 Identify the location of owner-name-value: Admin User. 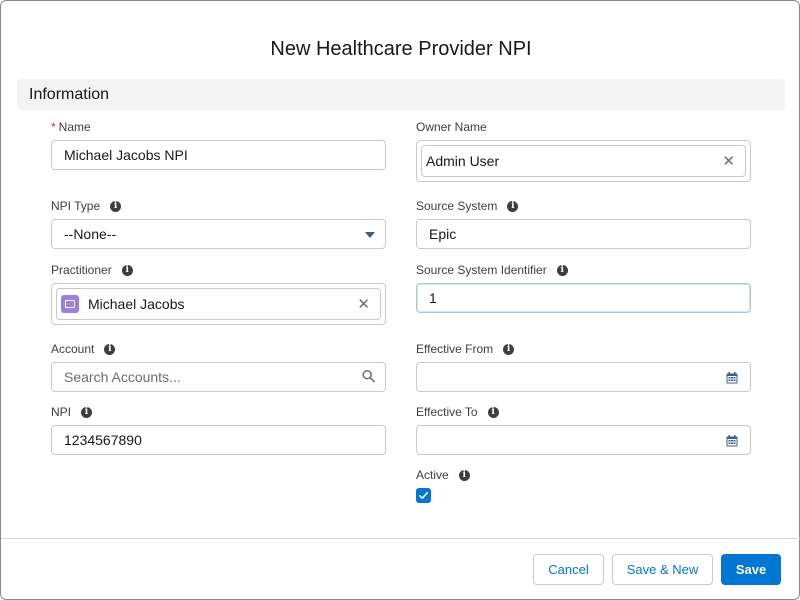
(463, 161).